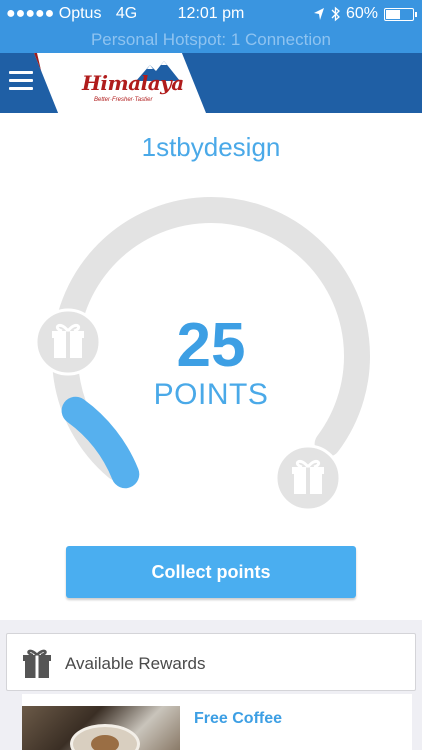 The height and width of the screenshot is (750, 422). I want to click on page-title: 1stbydesign, so click(211, 147).